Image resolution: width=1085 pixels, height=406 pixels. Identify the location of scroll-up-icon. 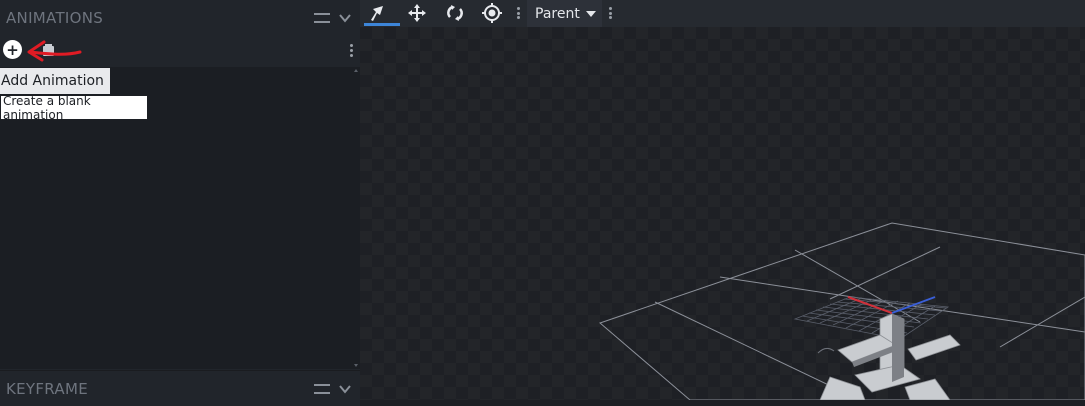
(356, 70).